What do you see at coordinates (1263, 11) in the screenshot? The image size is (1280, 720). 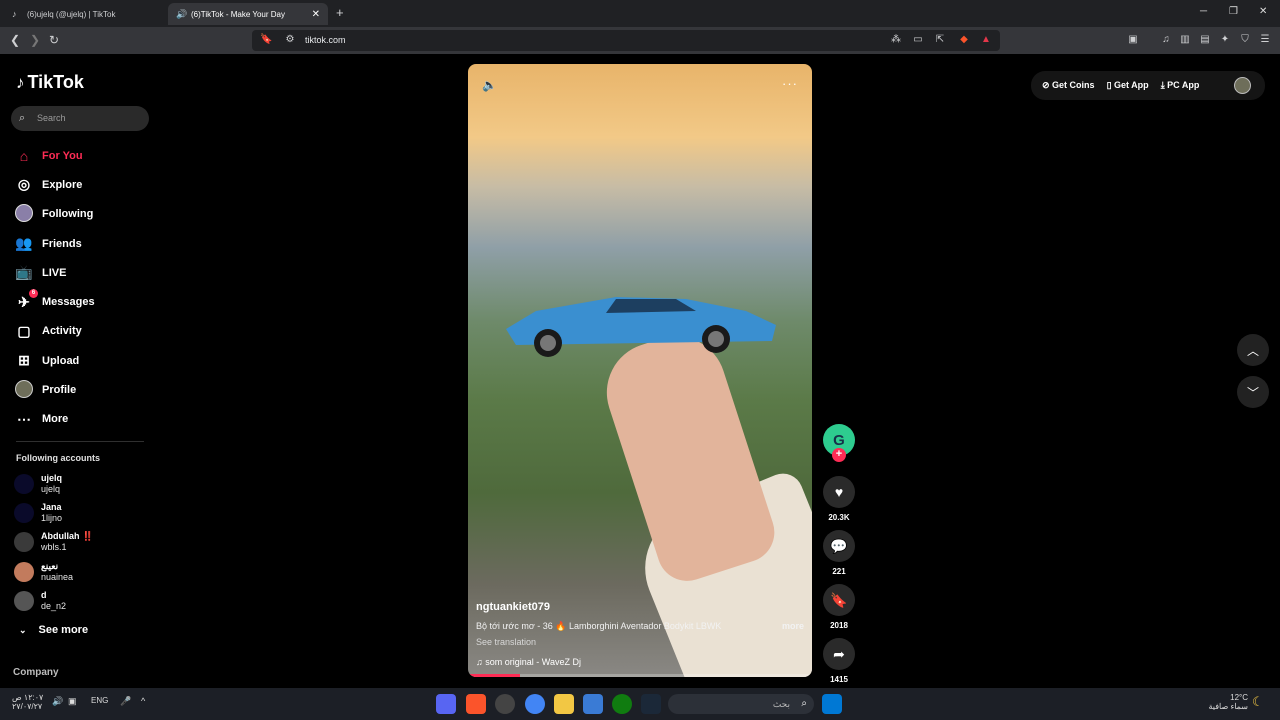 I see `close-window-icon: ✕` at bounding box center [1263, 11].